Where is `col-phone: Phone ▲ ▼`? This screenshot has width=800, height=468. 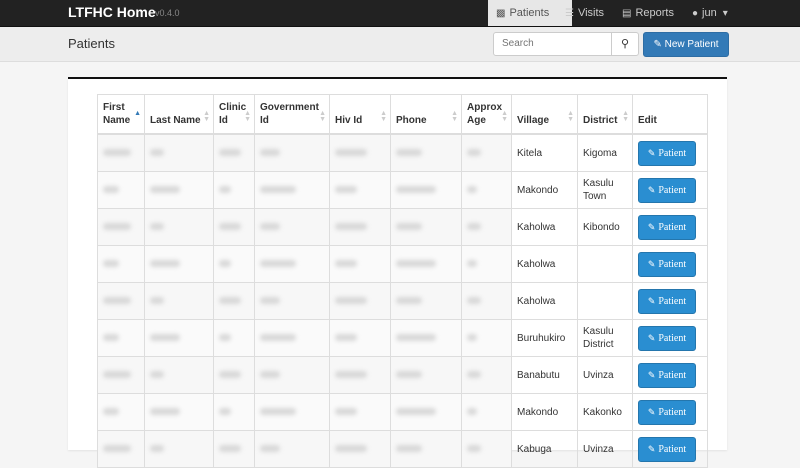
col-phone: Phone ▲ ▼ is located at coordinates (426, 114).